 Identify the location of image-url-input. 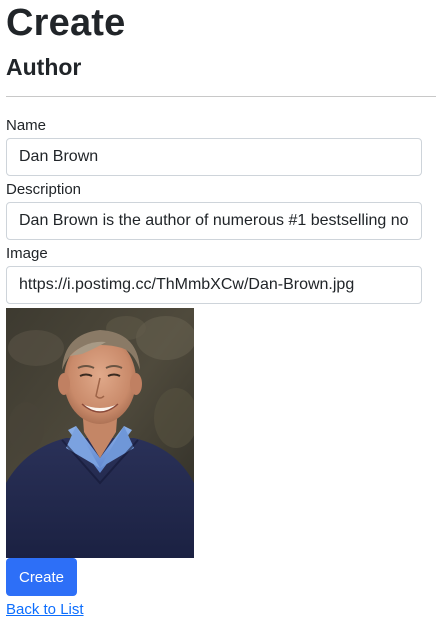
(214, 285).